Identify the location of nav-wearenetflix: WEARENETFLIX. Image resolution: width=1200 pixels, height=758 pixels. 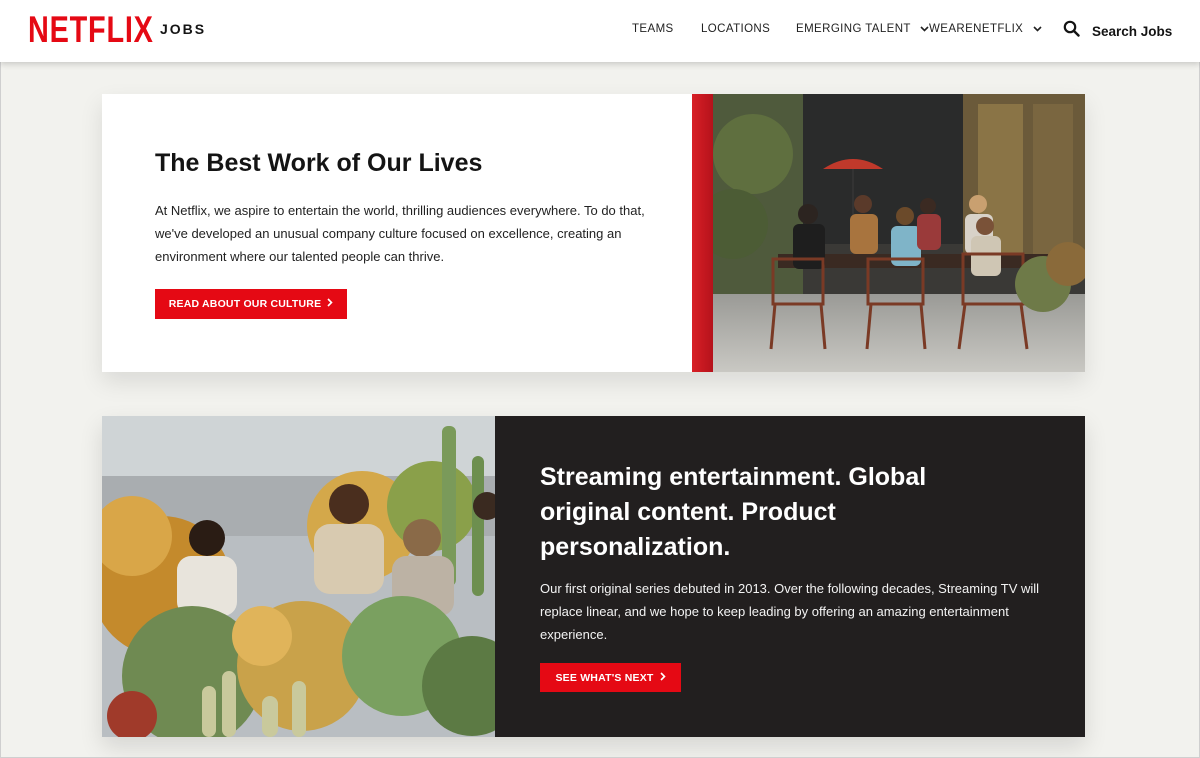
(985, 29).